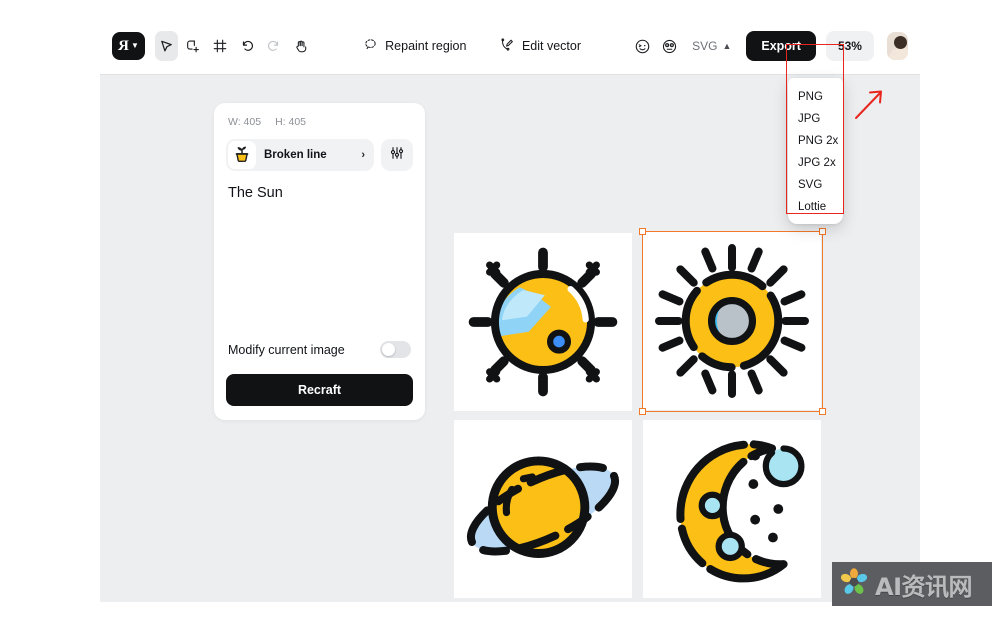 The image size is (1000, 620). What do you see at coordinates (900, 42) in the screenshot?
I see `avatar-face` at bounding box center [900, 42].